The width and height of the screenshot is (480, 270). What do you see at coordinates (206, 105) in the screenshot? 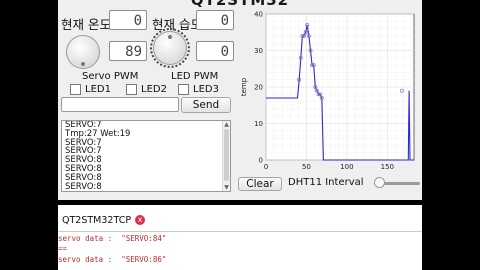
I see `send-button: Send` at bounding box center [206, 105].